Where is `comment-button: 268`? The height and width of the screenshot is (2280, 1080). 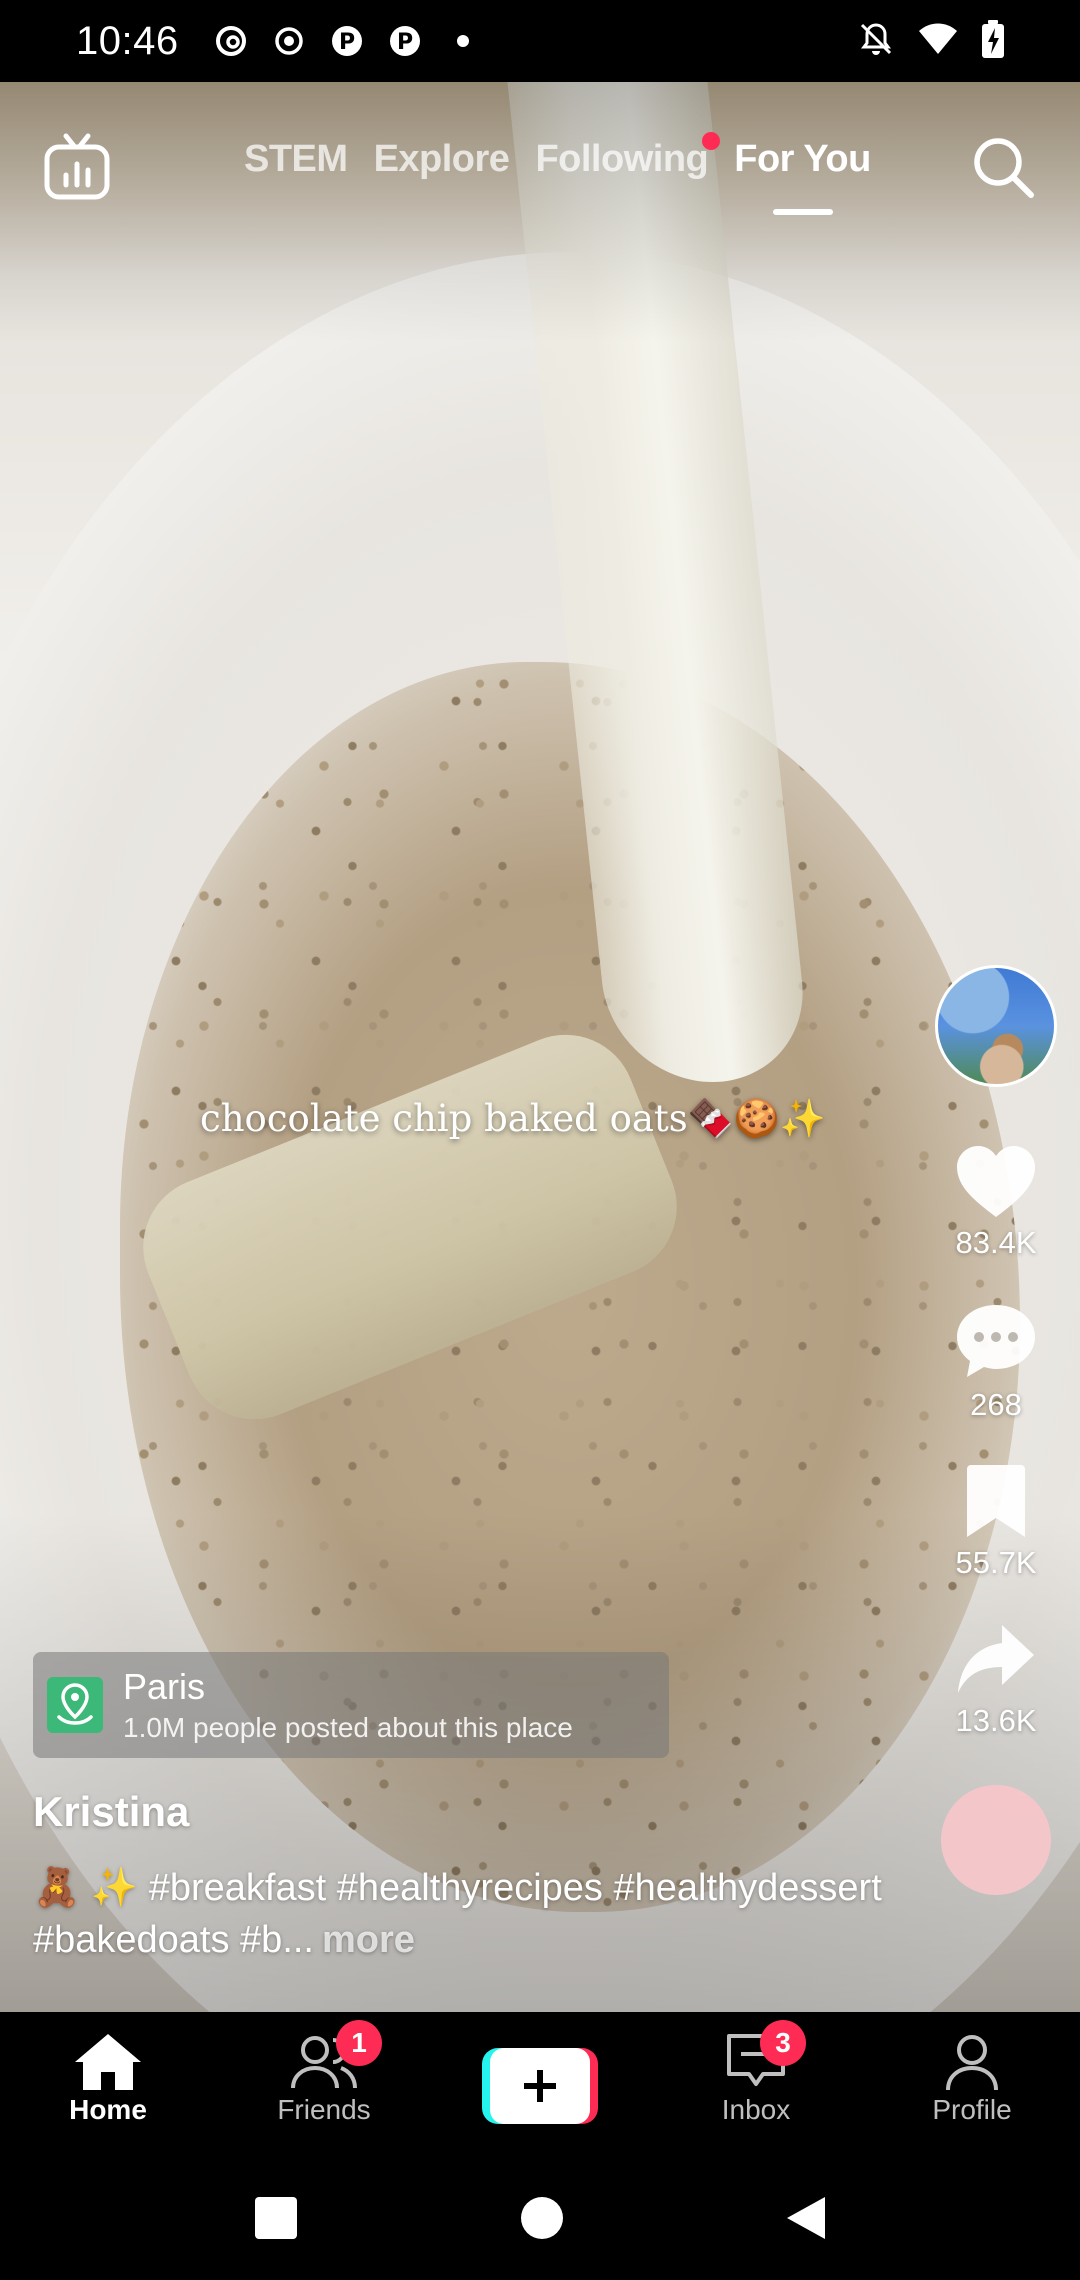 comment-button: 268 is located at coordinates (996, 1363).